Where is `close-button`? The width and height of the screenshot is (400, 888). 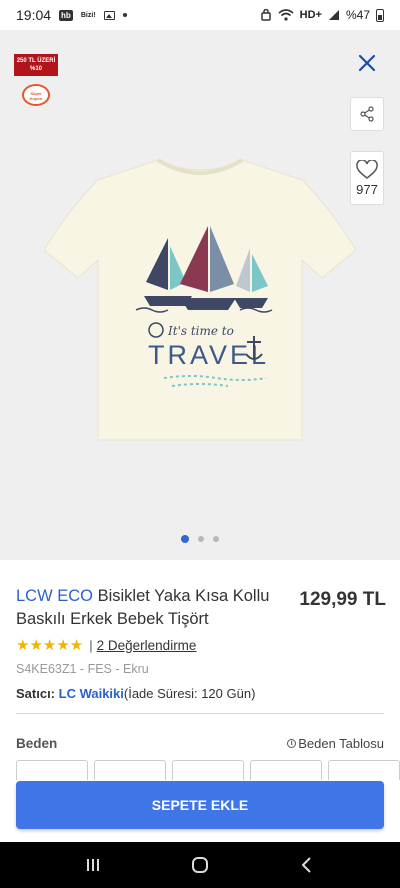 close-button is located at coordinates (367, 63).